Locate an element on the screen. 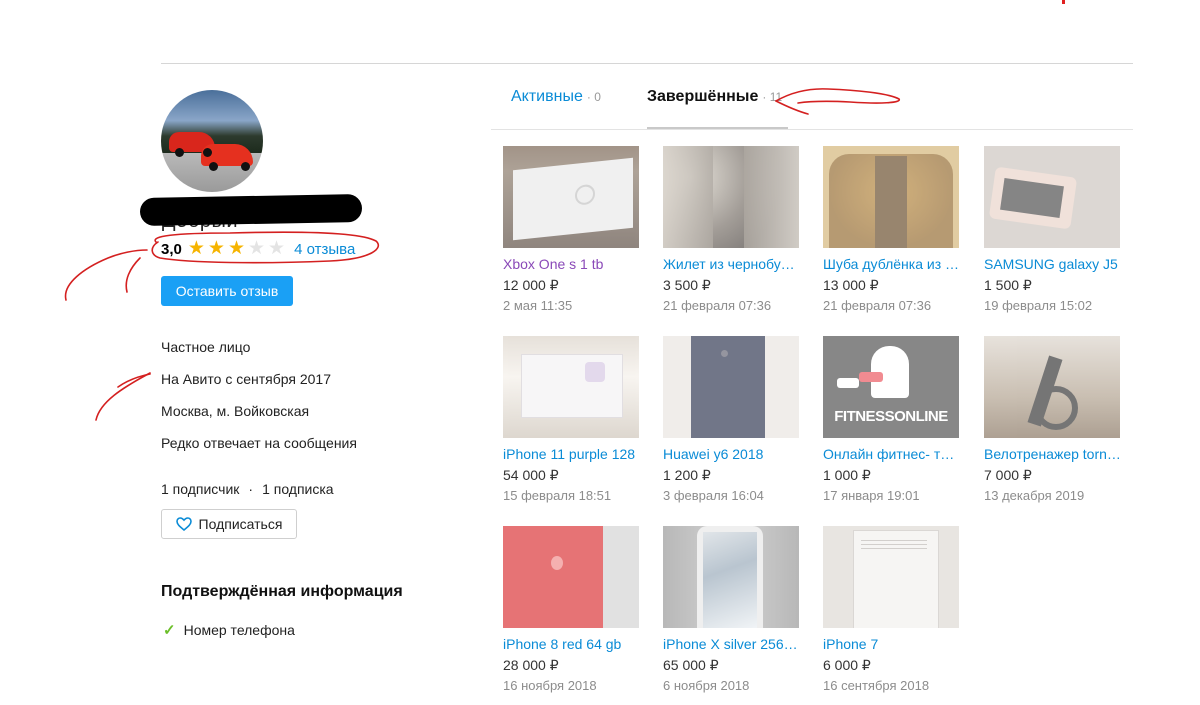 The width and height of the screenshot is (1200, 705). listing-price: 3 500 ₽ is located at coordinates (687, 285).